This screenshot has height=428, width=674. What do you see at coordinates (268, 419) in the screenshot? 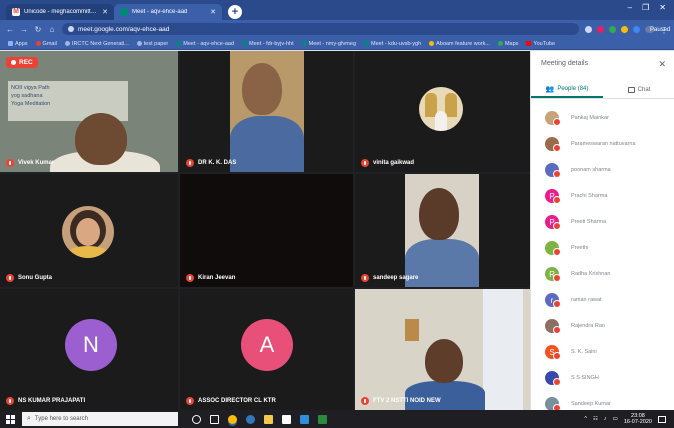
I see `file-explorer-icon` at bounding box center [268, 419].